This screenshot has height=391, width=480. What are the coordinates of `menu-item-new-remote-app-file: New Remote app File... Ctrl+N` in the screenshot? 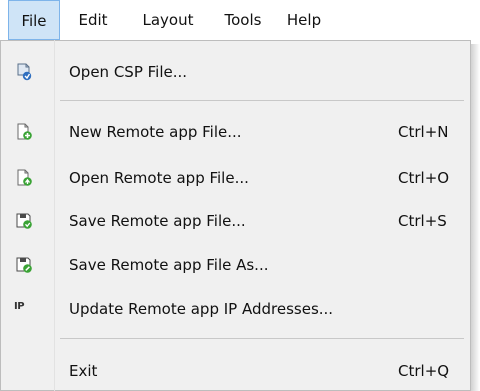 It's located at (235, 132).